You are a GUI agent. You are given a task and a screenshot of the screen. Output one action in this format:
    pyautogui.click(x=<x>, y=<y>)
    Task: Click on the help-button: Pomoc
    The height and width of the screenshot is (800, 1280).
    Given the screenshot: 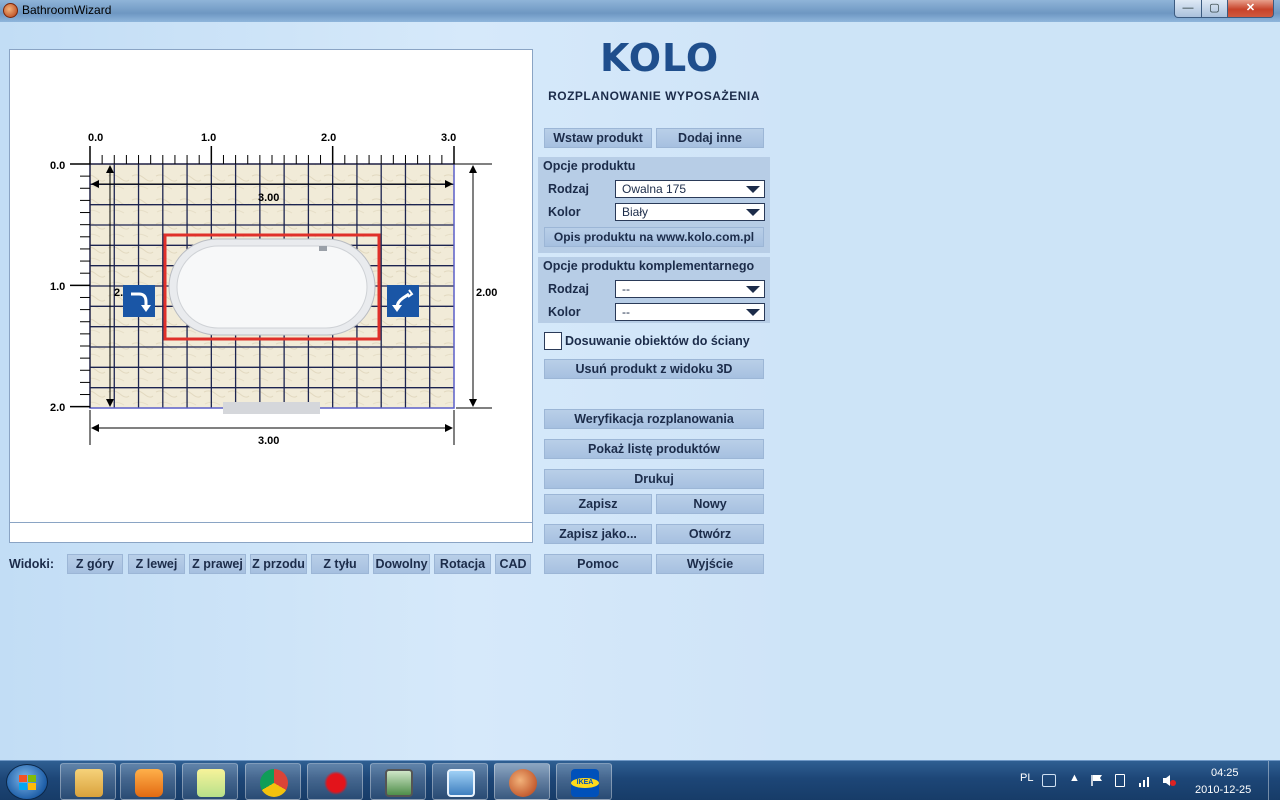 What is the action you would take?
    pyautogui.click(x=598, y=564)
    